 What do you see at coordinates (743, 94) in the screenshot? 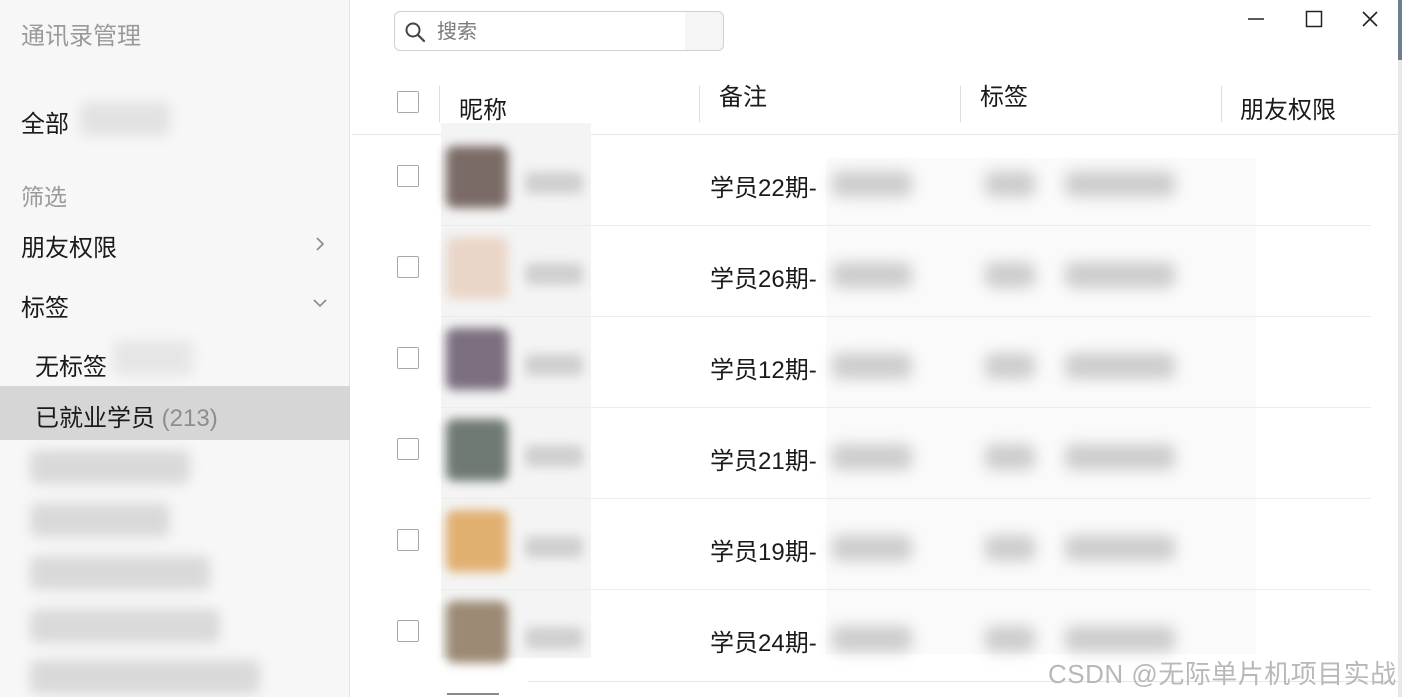
I see `column-header-remark: 备注` at bounding box center [743, 94].